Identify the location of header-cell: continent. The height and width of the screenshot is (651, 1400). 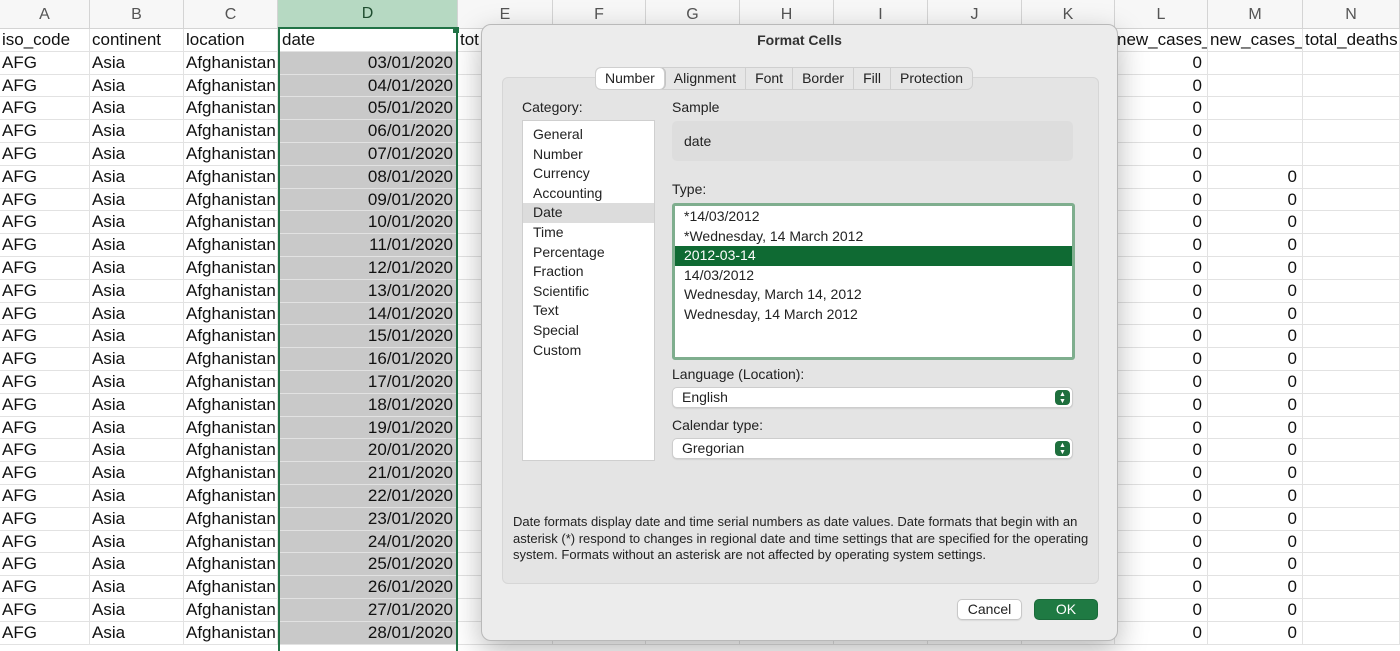
(137, 40).